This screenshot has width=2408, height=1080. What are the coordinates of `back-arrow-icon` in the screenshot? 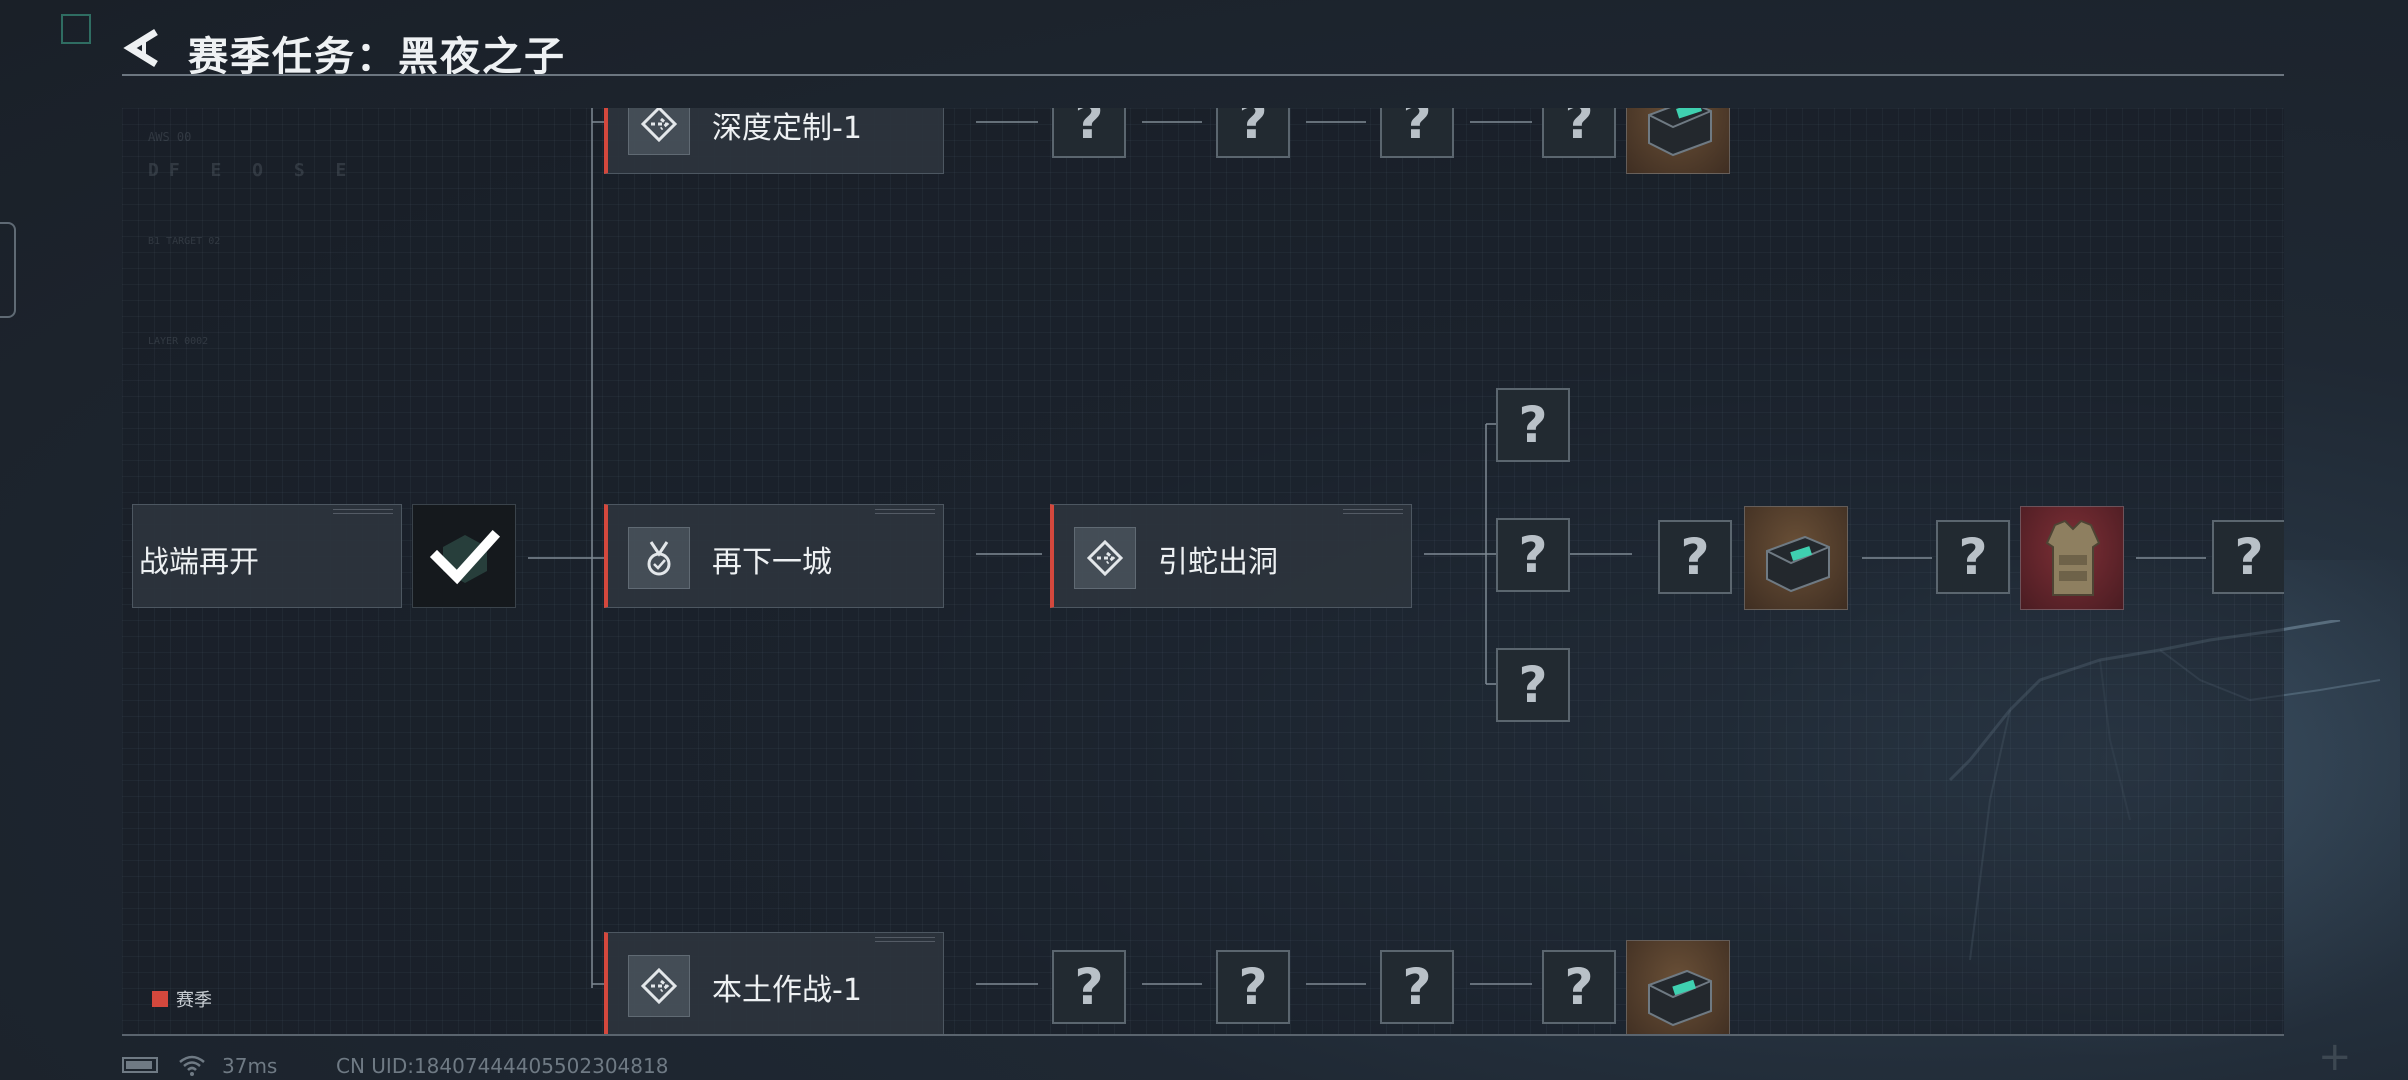 It's located at (144, 48).